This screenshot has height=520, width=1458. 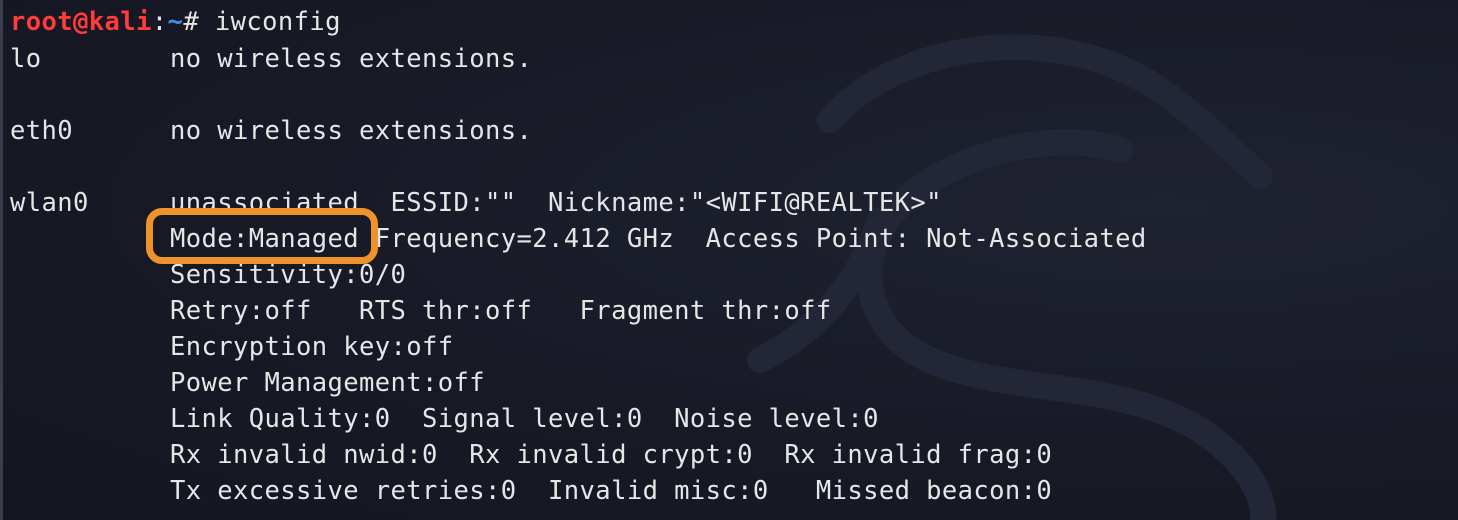 I want to click on command-line: root@kali:~# iwconfig, so click(x=175, y=22).